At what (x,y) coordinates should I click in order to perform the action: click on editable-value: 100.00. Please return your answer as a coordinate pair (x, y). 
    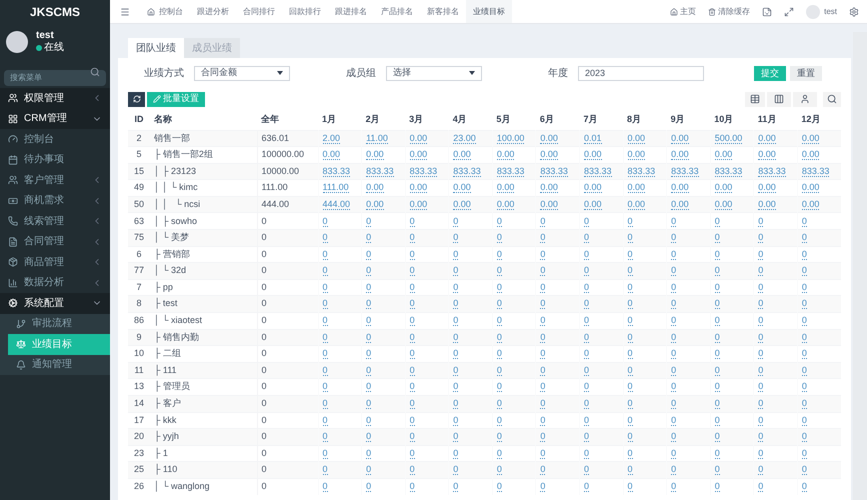
    Looking at the image, I should click on (510, 138).